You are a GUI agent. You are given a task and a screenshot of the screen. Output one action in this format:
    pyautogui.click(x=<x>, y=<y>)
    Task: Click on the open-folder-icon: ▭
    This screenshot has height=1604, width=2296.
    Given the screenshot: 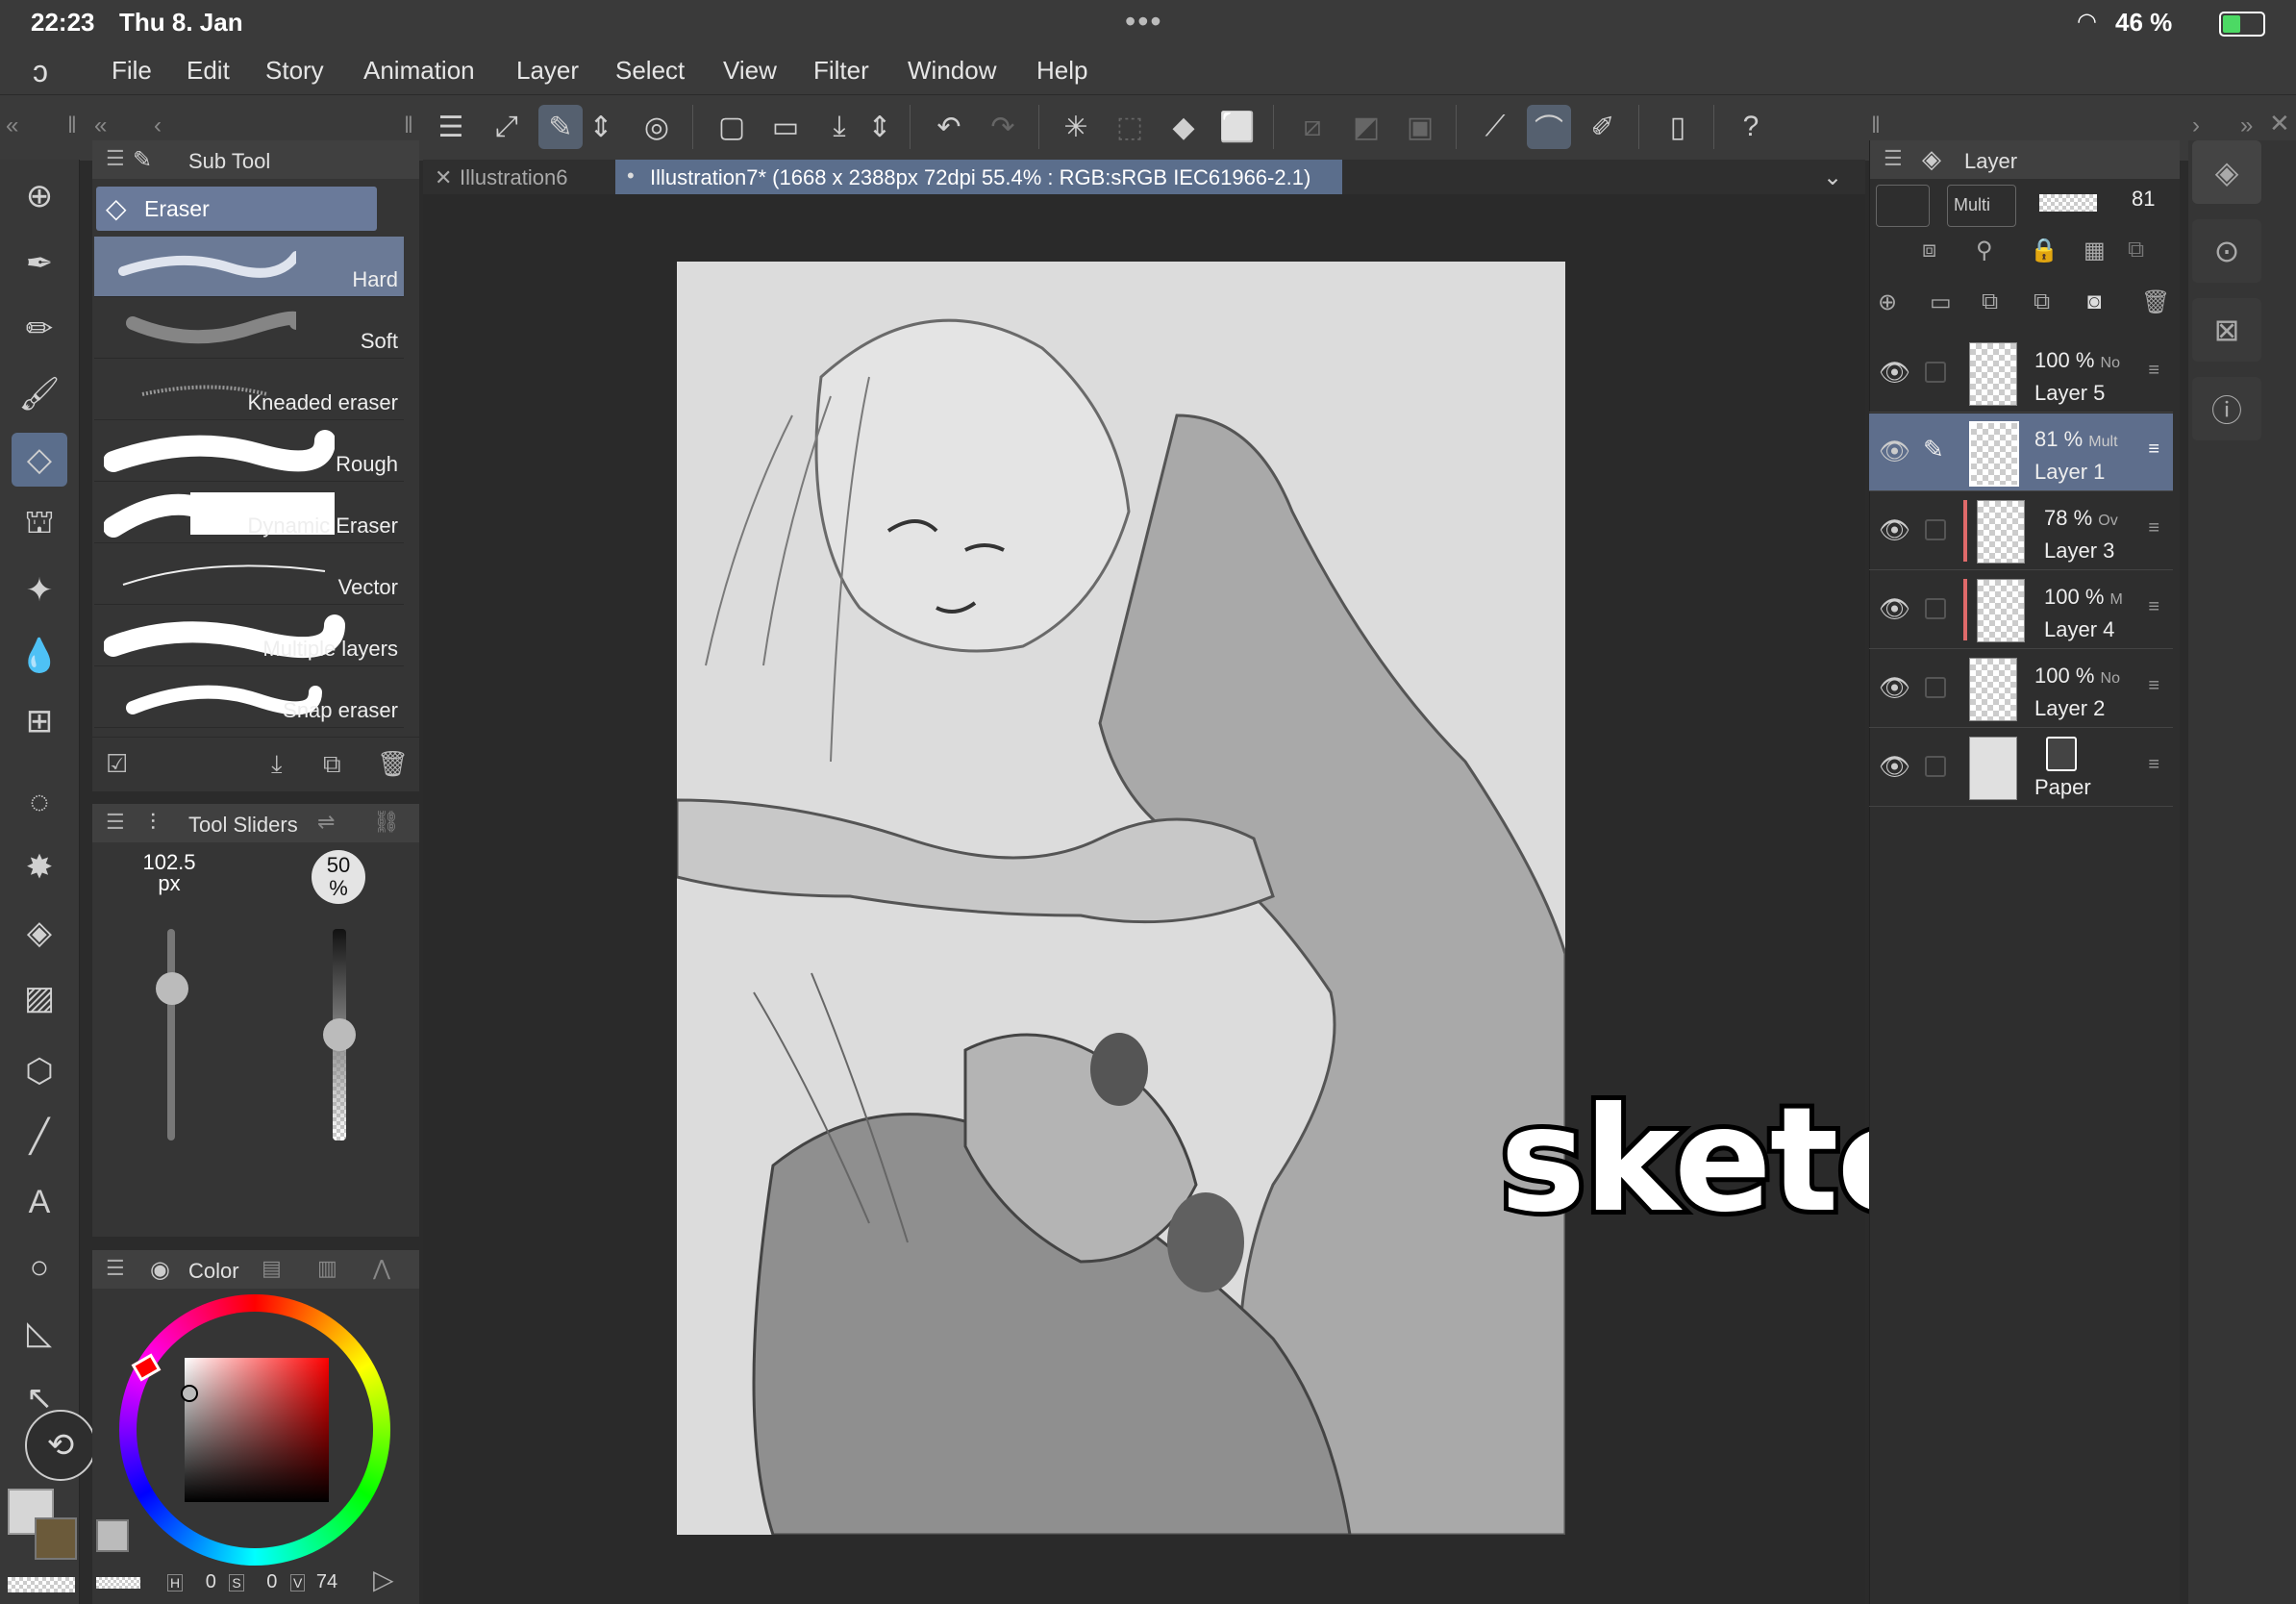 What is the action you would take?
    pyautogui.click(x=785, y=127)
    